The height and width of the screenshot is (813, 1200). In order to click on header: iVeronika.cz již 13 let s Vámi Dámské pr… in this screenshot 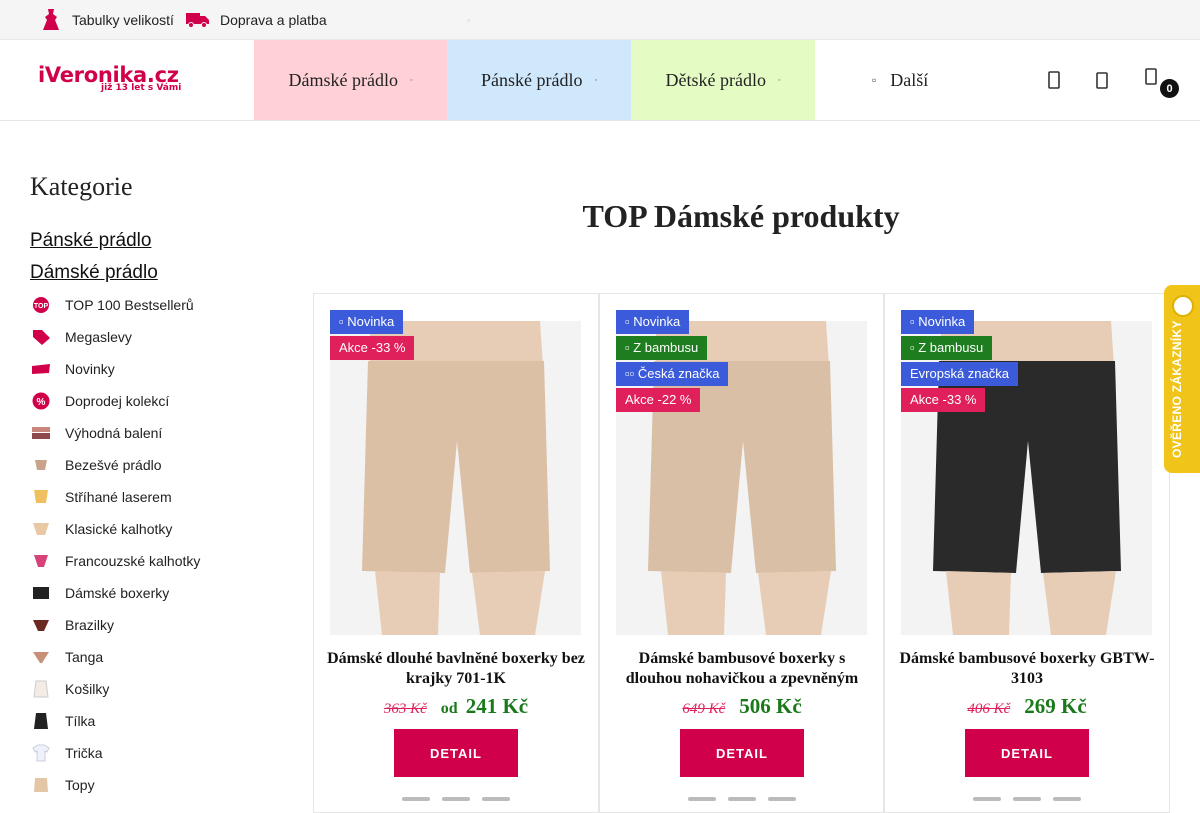, I will do `click(600, 80)`.